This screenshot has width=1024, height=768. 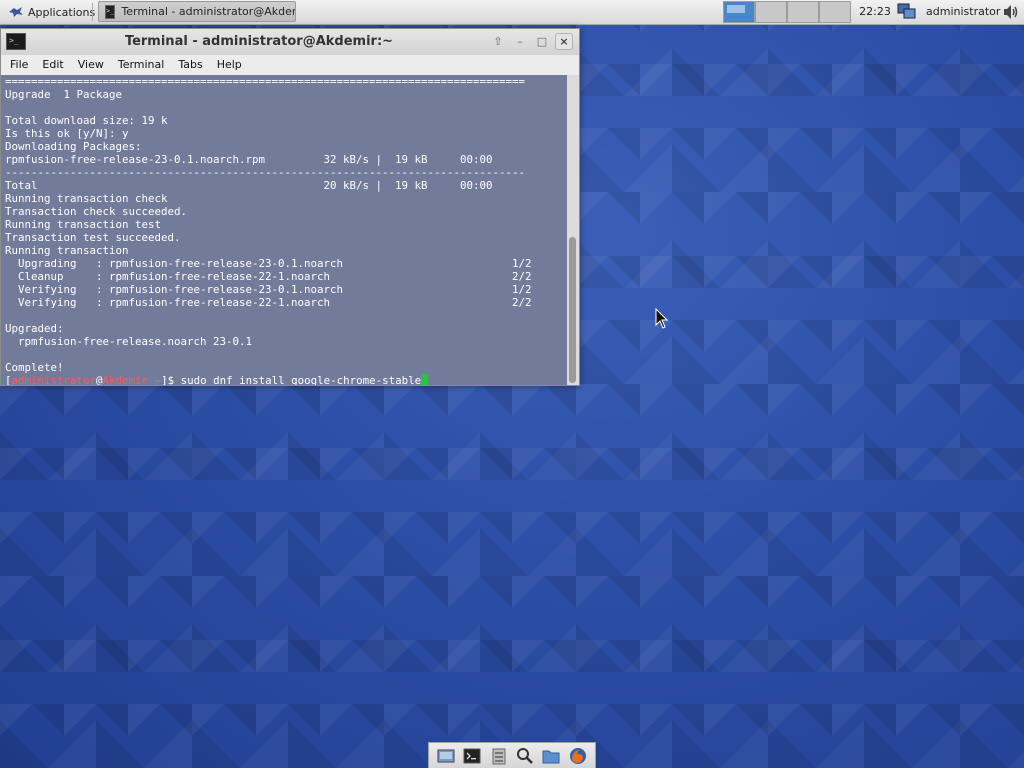 What do you see at coordinates (93, 237) in the screenshot?
I see `terminal-line: Transaction test succeeded.` at bounding box center [93, 237].